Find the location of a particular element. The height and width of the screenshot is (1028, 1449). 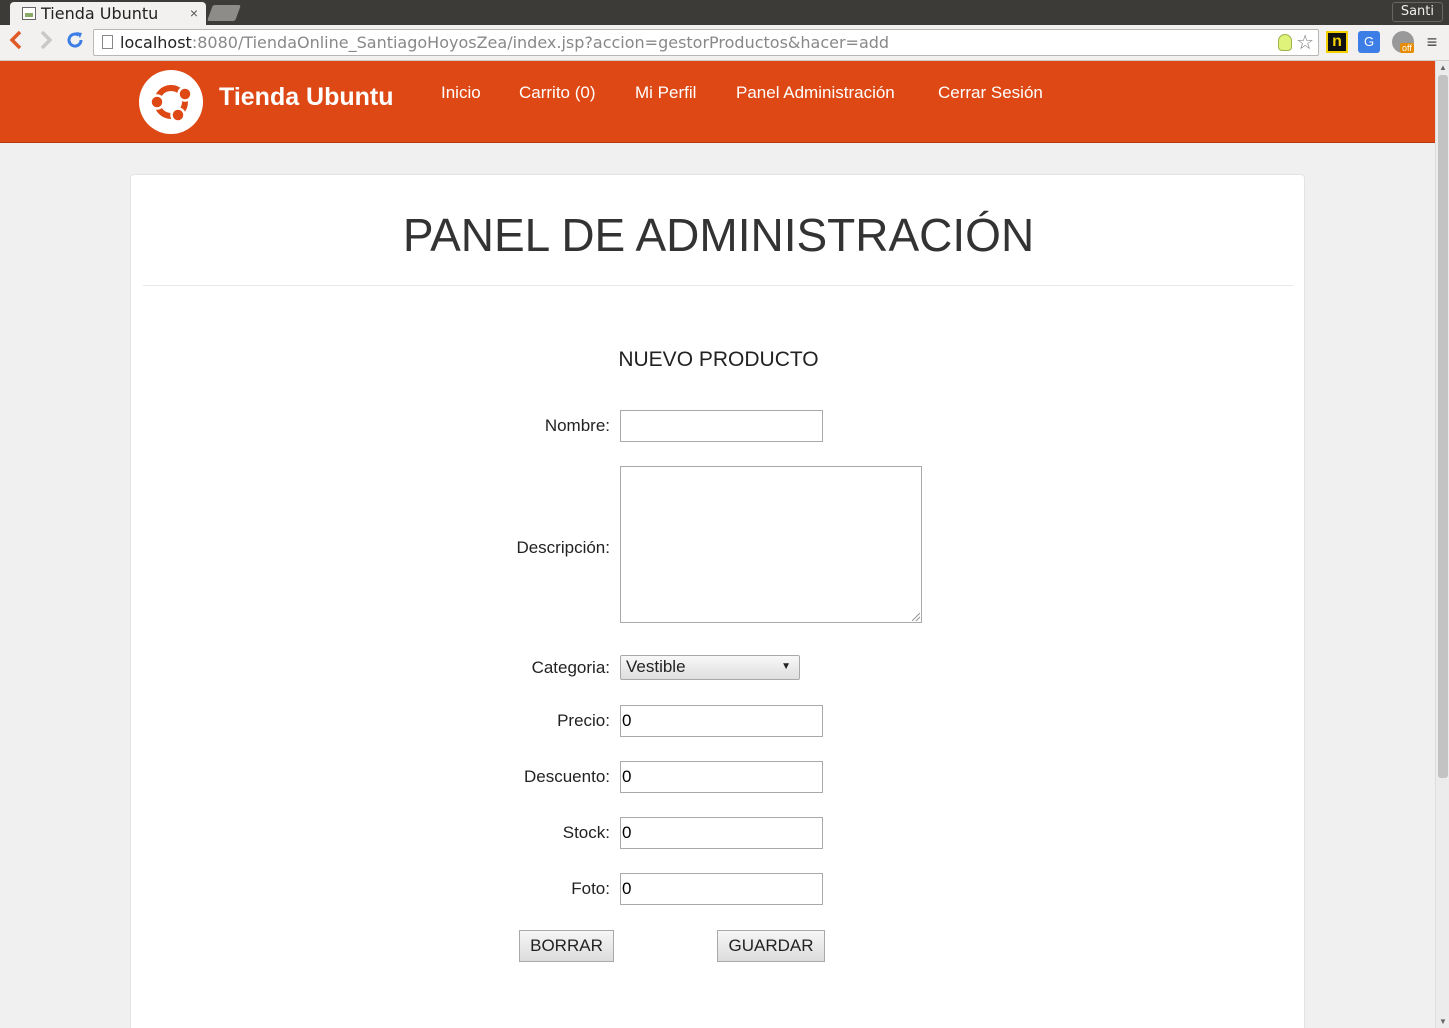

descuento-label: Descuento: is located at coordinates (567, 776).